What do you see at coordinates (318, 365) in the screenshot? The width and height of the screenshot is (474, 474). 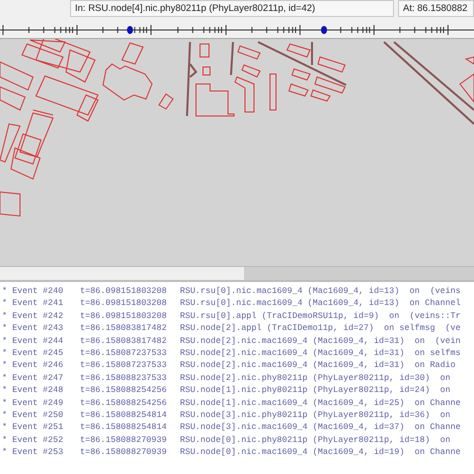 I see `event-message: RSU.node[2].nic.mac1609_4 (Mac1609_4, id=31) on Radio` at bounding box center [318, 365].